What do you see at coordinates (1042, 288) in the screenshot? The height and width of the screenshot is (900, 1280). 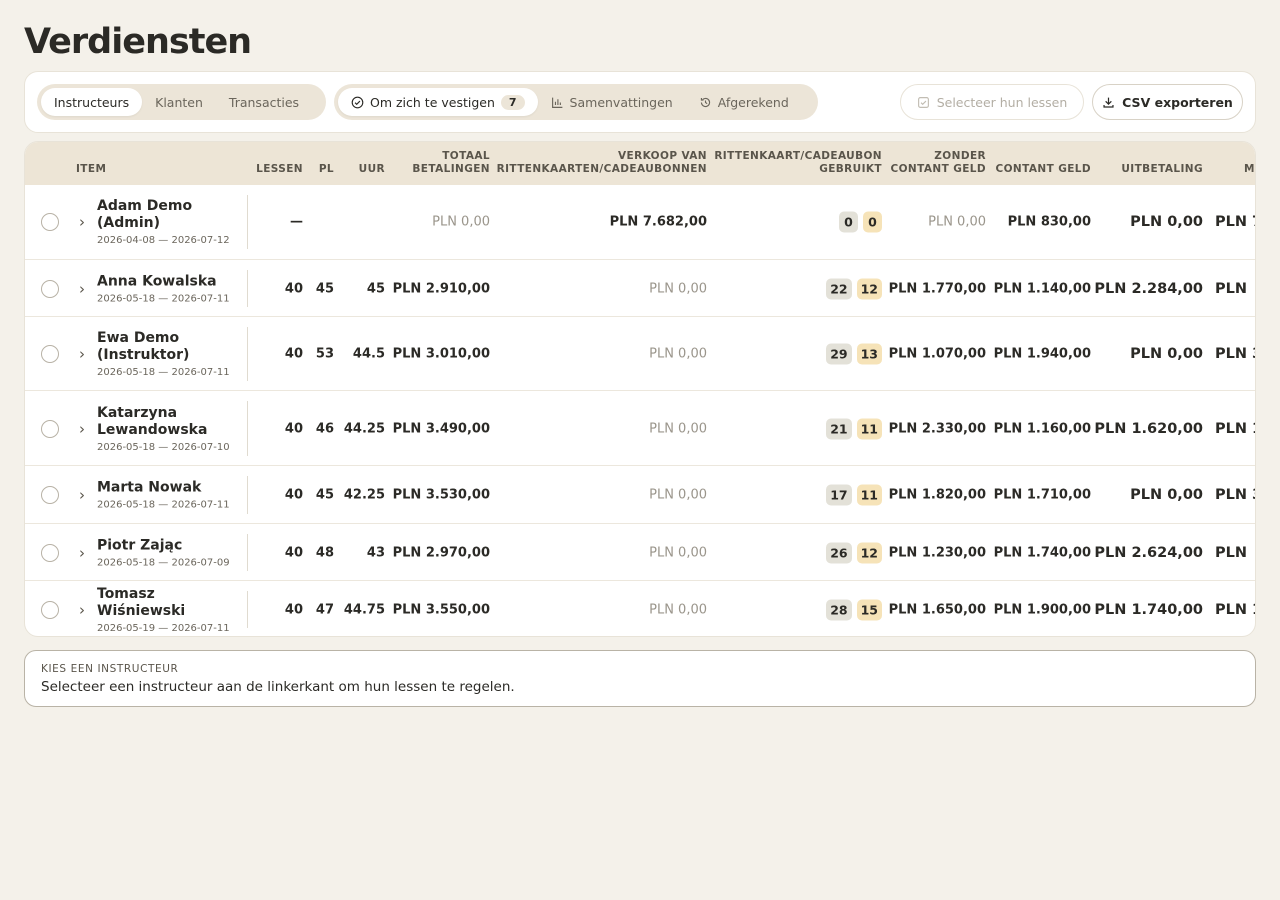 I see `contant-value: PLN 1.140,00` at bounding box center [1042, 288].